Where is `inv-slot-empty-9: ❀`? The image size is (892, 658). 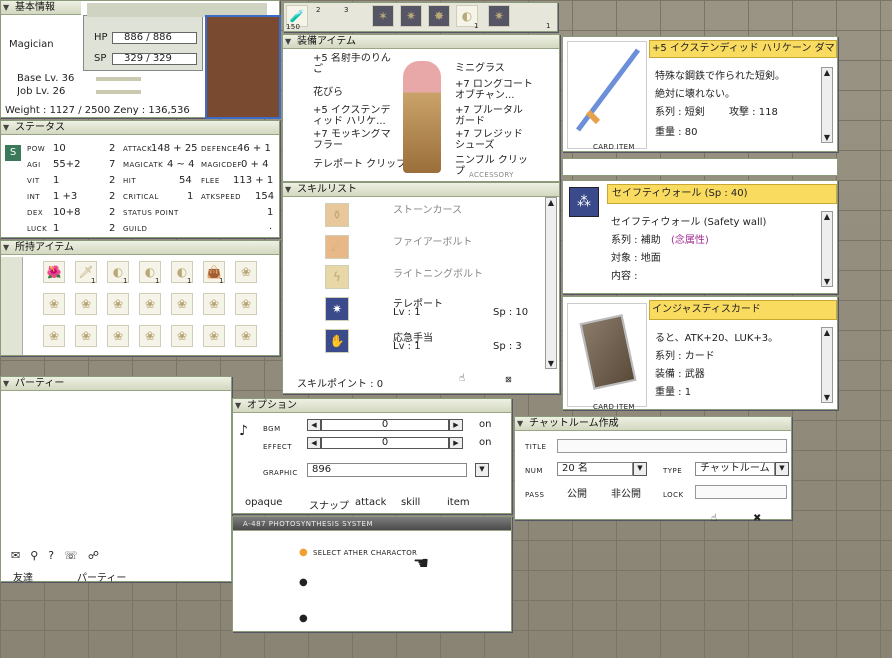
inv-slot-empty-9: ❀ is located at coordinates (54, 336).